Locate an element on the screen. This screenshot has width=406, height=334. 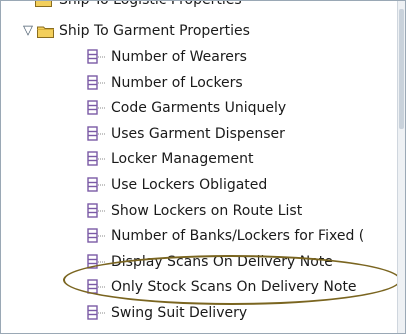
tree-item-label: Uses Garment Dispenser is located at coordinates (198, 134).